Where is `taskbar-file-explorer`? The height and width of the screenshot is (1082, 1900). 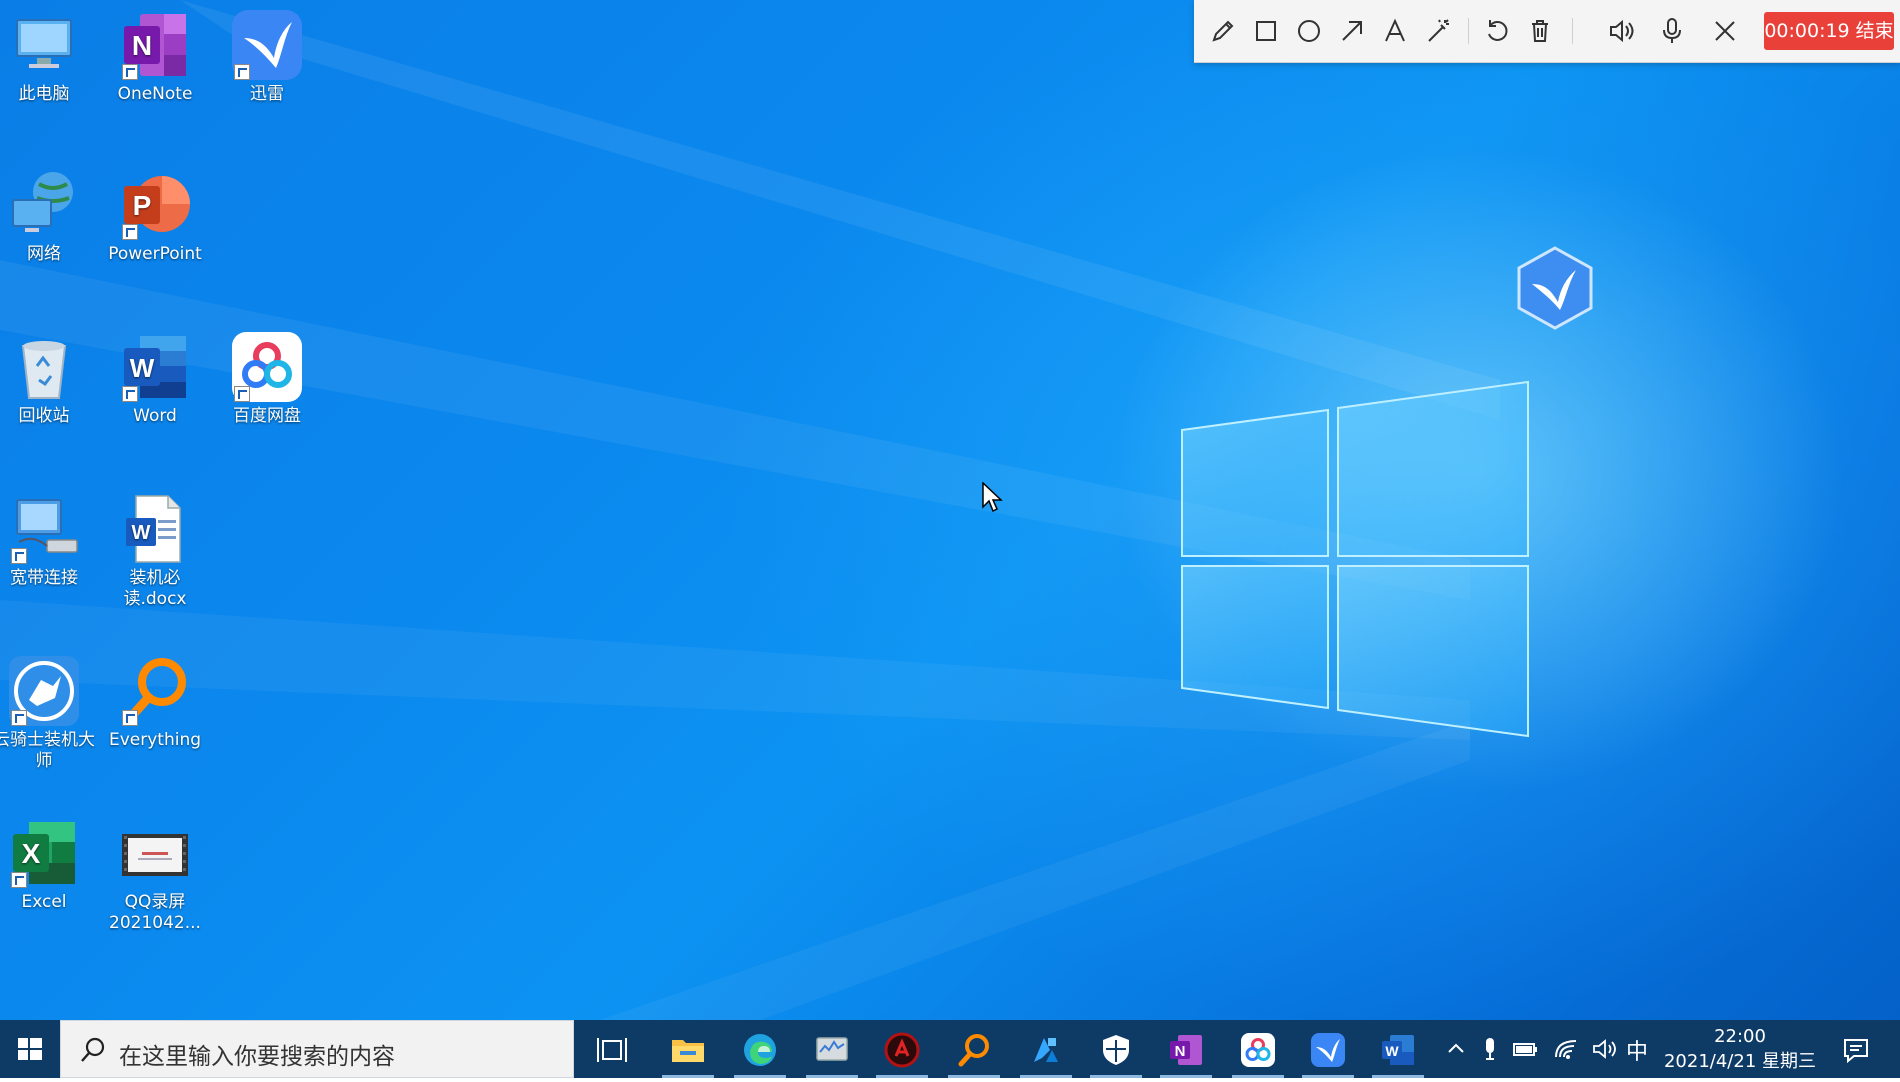 taskbar-file-explorer is located at coordinates (688, 1049).